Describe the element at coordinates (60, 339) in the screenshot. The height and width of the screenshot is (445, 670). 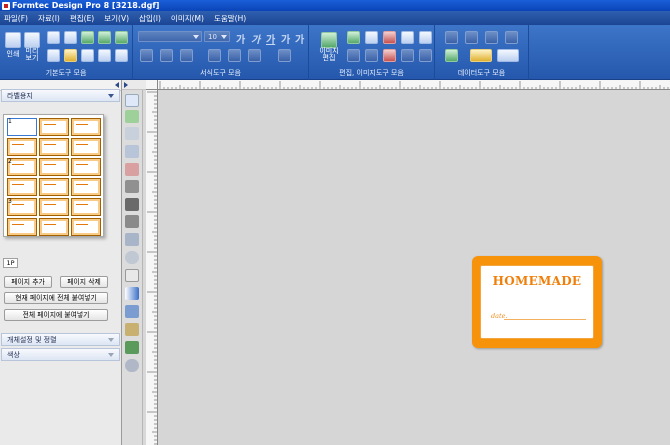
I see `object-settings-section: 개체설정 및 정렬` at that location.